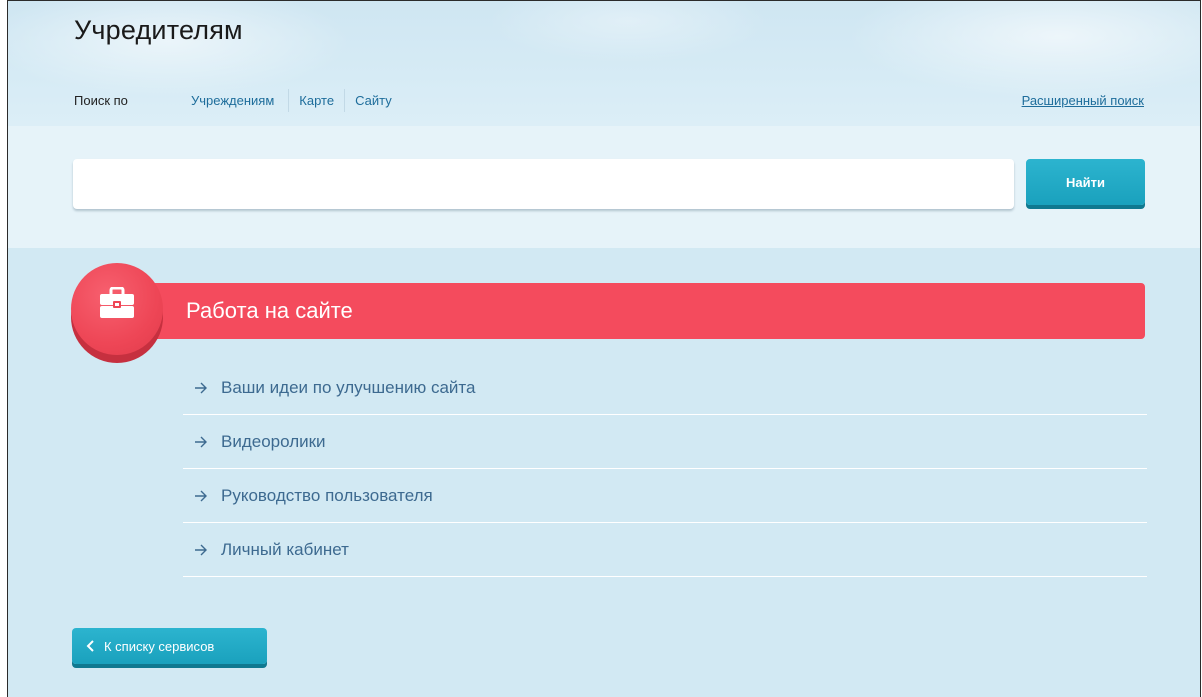  I want to click on find-button: Найти, so click(1085, 182).